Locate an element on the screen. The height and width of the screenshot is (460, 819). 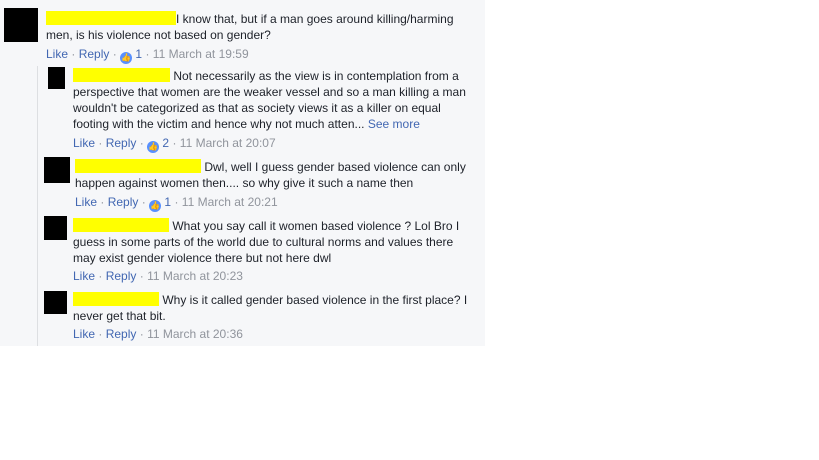
comment-timestamp: 11 March at 20:36 is located at coordinates (195, 334).